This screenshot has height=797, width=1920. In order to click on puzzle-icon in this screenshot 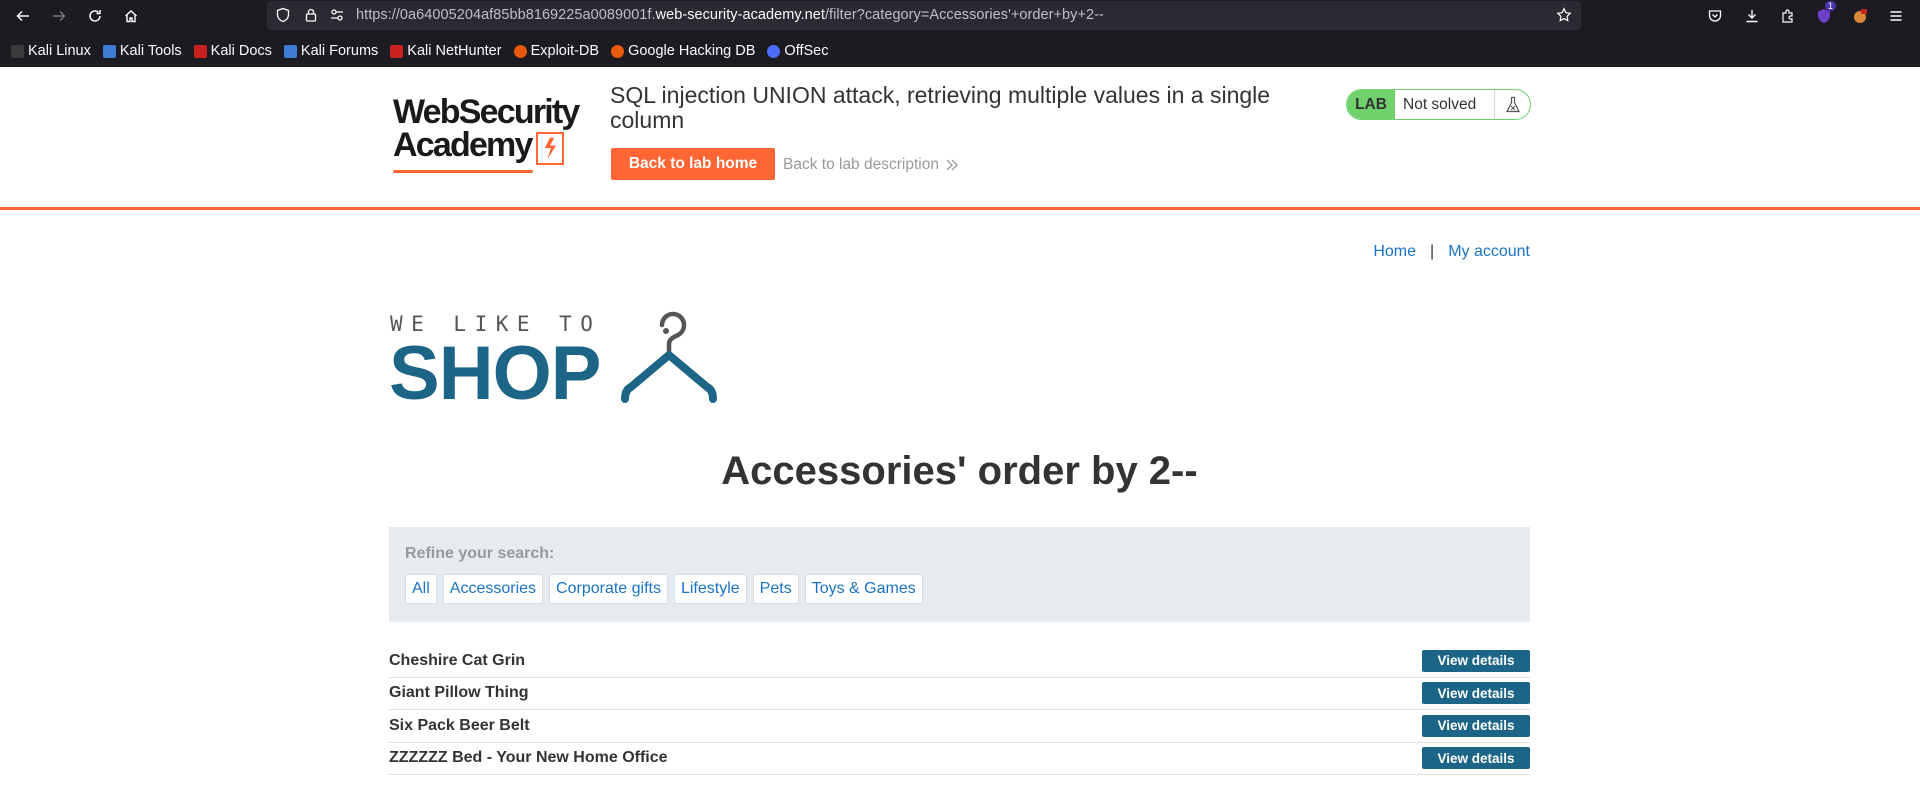, I will do `click(1787, 16)`.